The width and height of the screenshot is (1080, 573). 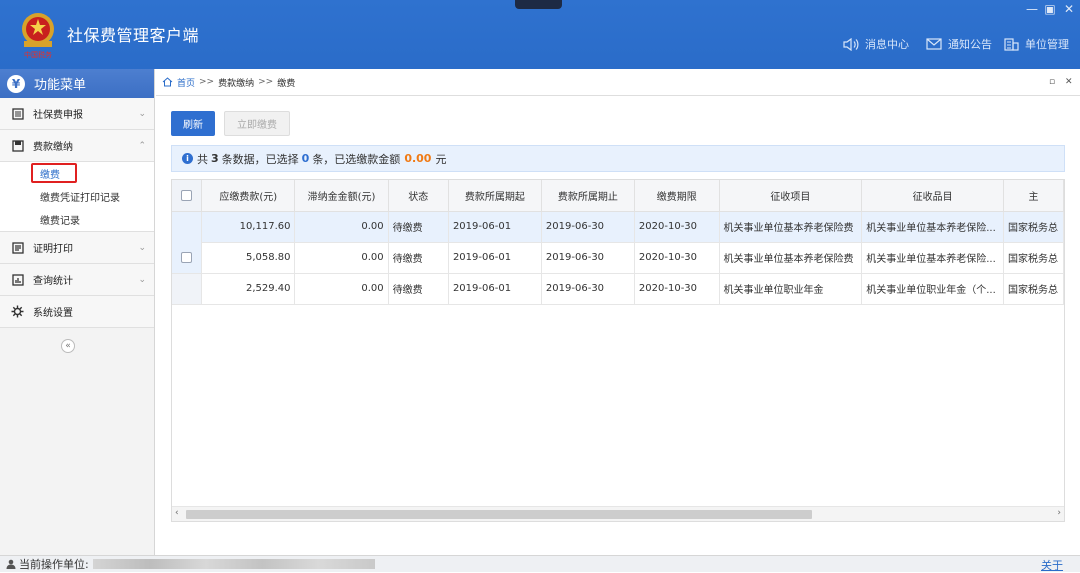 What do you see at coordinates (17, 145) in the screenshot?
I see `card-icon` at bounding box center [17, 145].